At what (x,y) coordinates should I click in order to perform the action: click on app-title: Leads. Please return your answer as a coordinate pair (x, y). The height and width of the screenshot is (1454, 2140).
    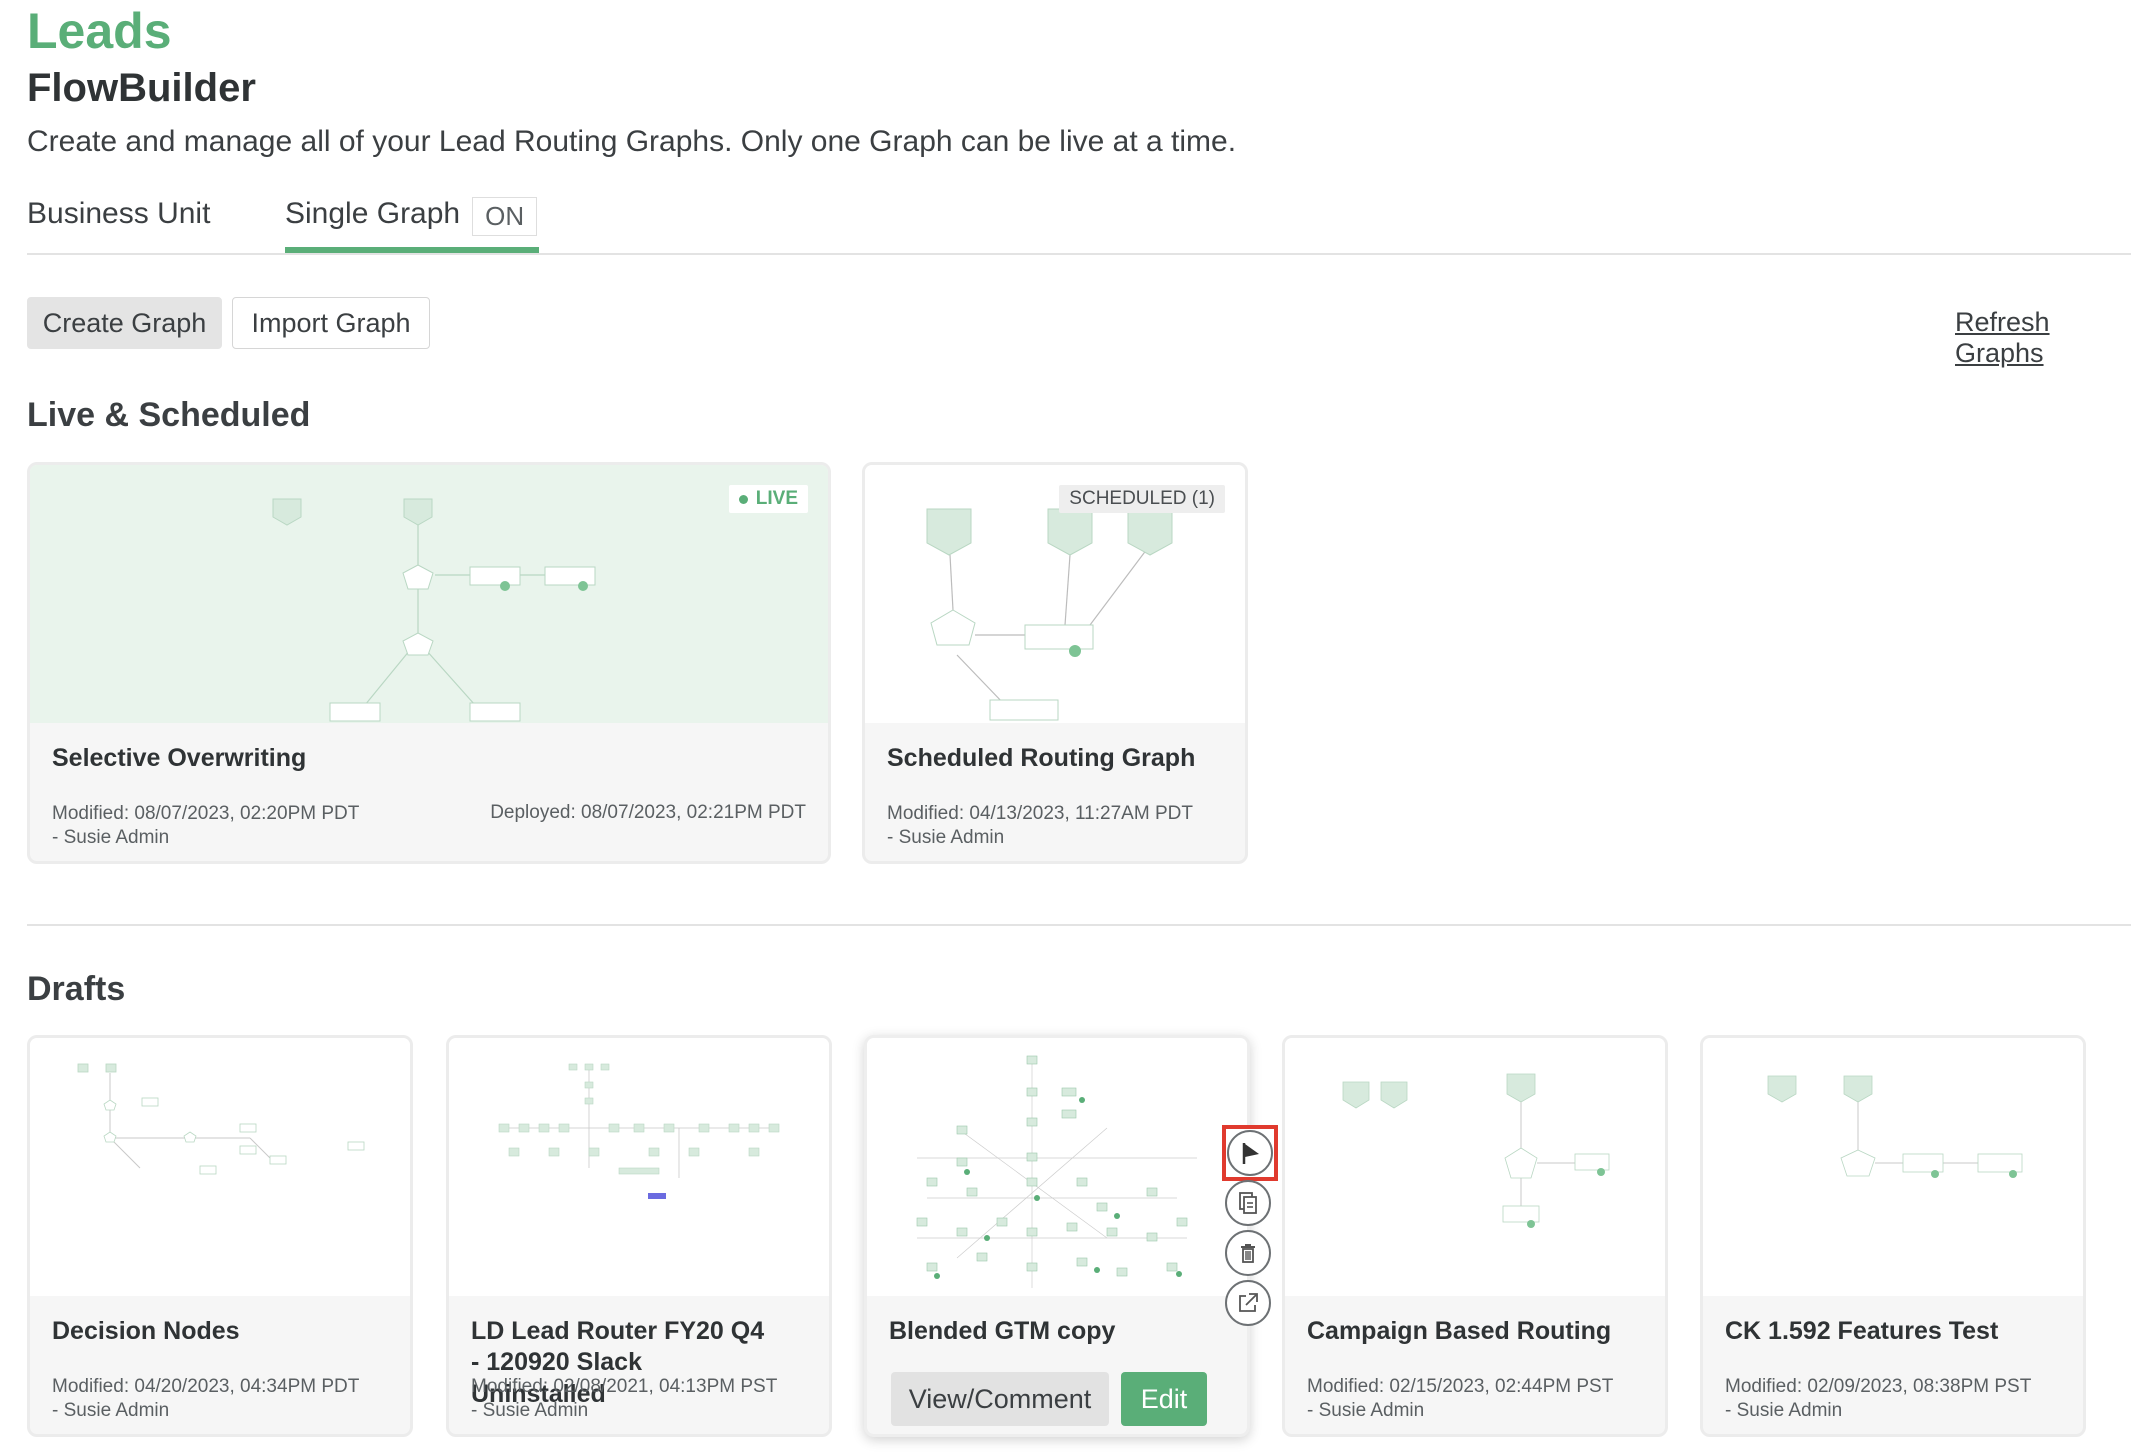
    Looking at the image, I should click on (99, 31).